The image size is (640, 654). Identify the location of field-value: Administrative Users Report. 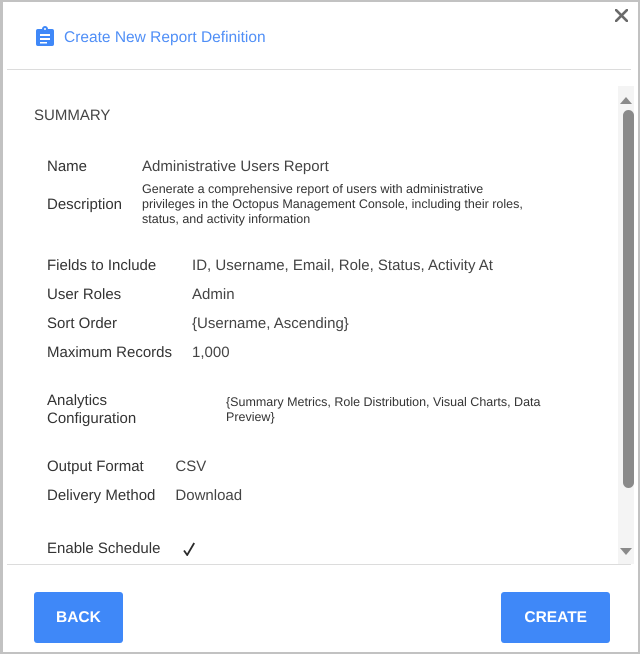
(236, 167).